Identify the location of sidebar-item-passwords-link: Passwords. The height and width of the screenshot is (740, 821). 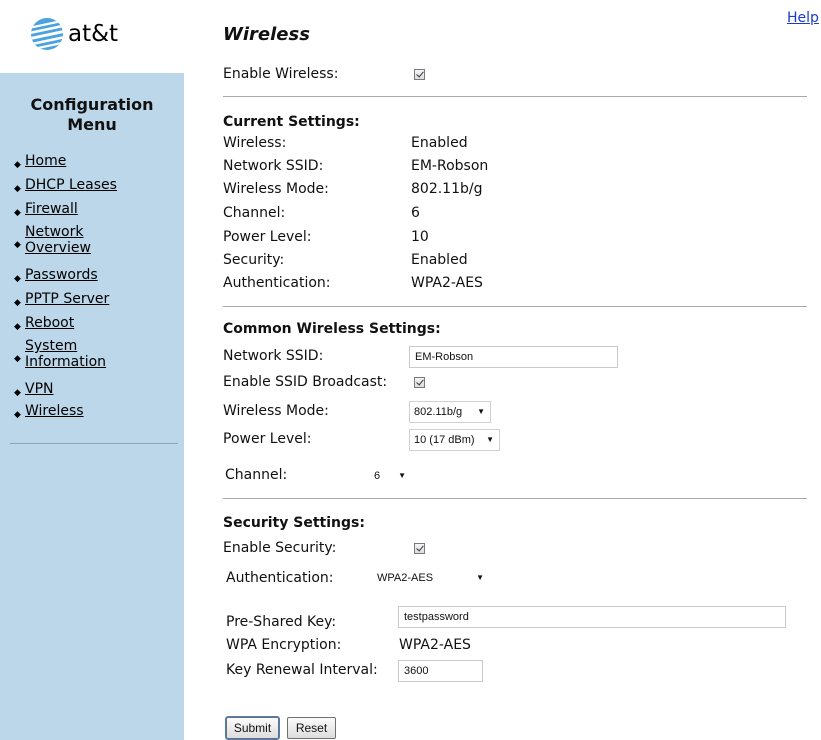
(61, 275).